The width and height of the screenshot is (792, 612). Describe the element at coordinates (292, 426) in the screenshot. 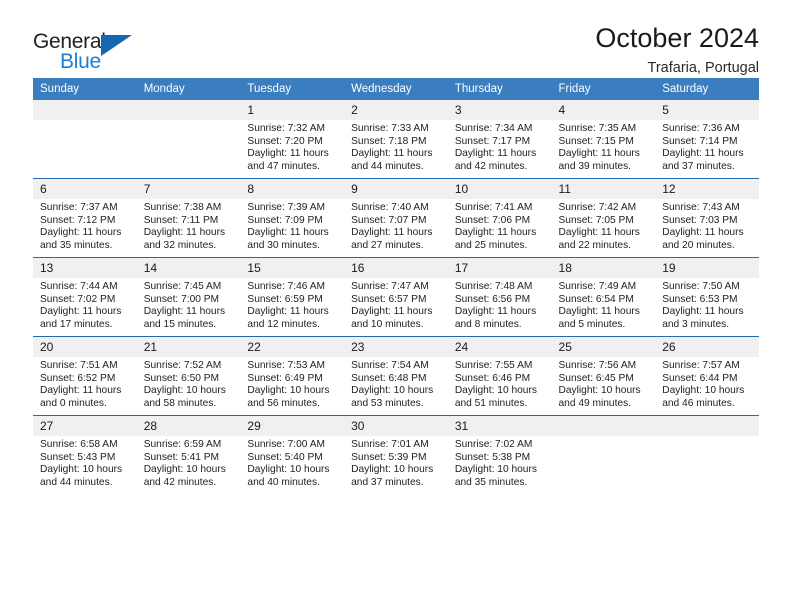

I see `day-number: 29` at that location.